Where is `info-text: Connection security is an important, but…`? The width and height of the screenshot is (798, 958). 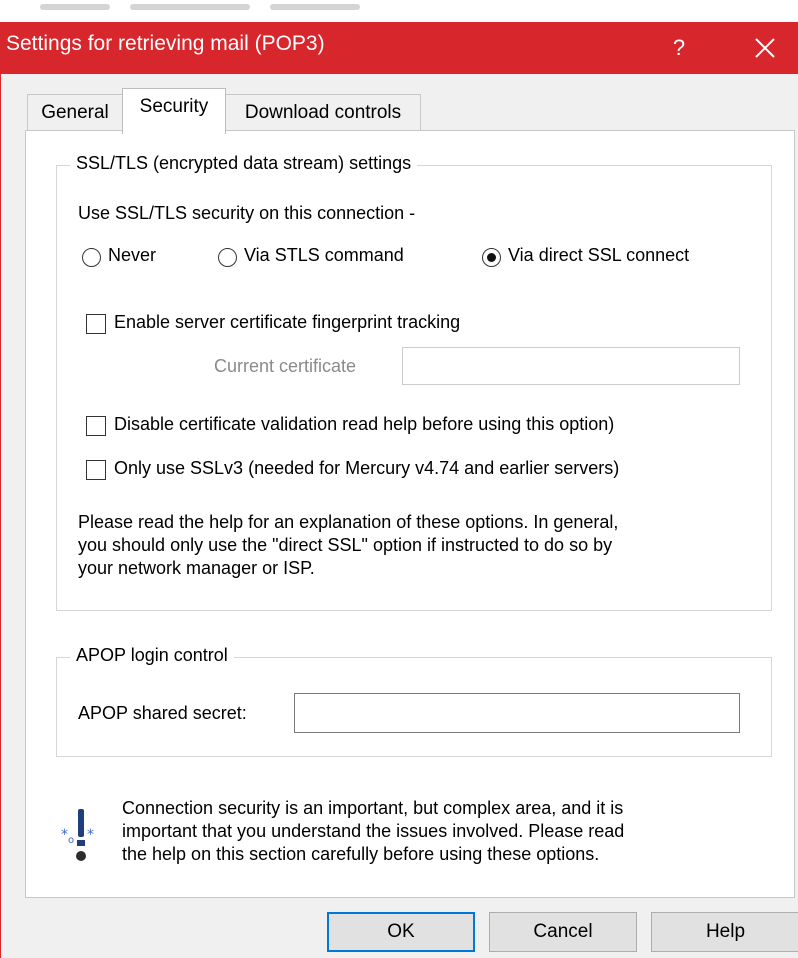
info-text: Connection security is an important, but… is located at coordinates (373, 831).